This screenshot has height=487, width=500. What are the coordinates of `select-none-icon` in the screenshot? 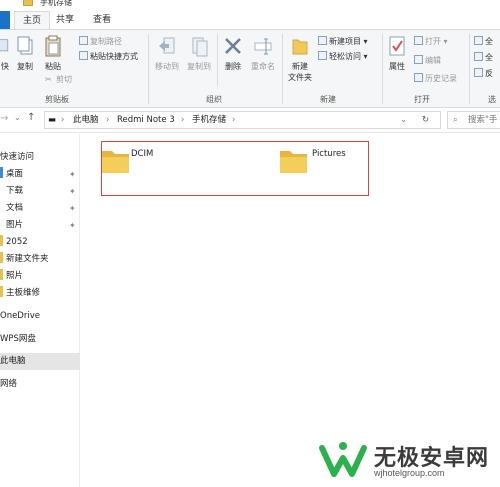 It's located at (478, 56).